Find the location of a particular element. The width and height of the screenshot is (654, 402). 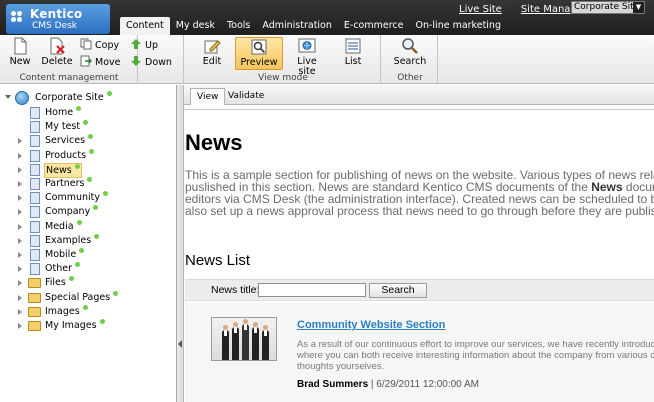

tab-administration: Administration is located at coordinates (297, 26).